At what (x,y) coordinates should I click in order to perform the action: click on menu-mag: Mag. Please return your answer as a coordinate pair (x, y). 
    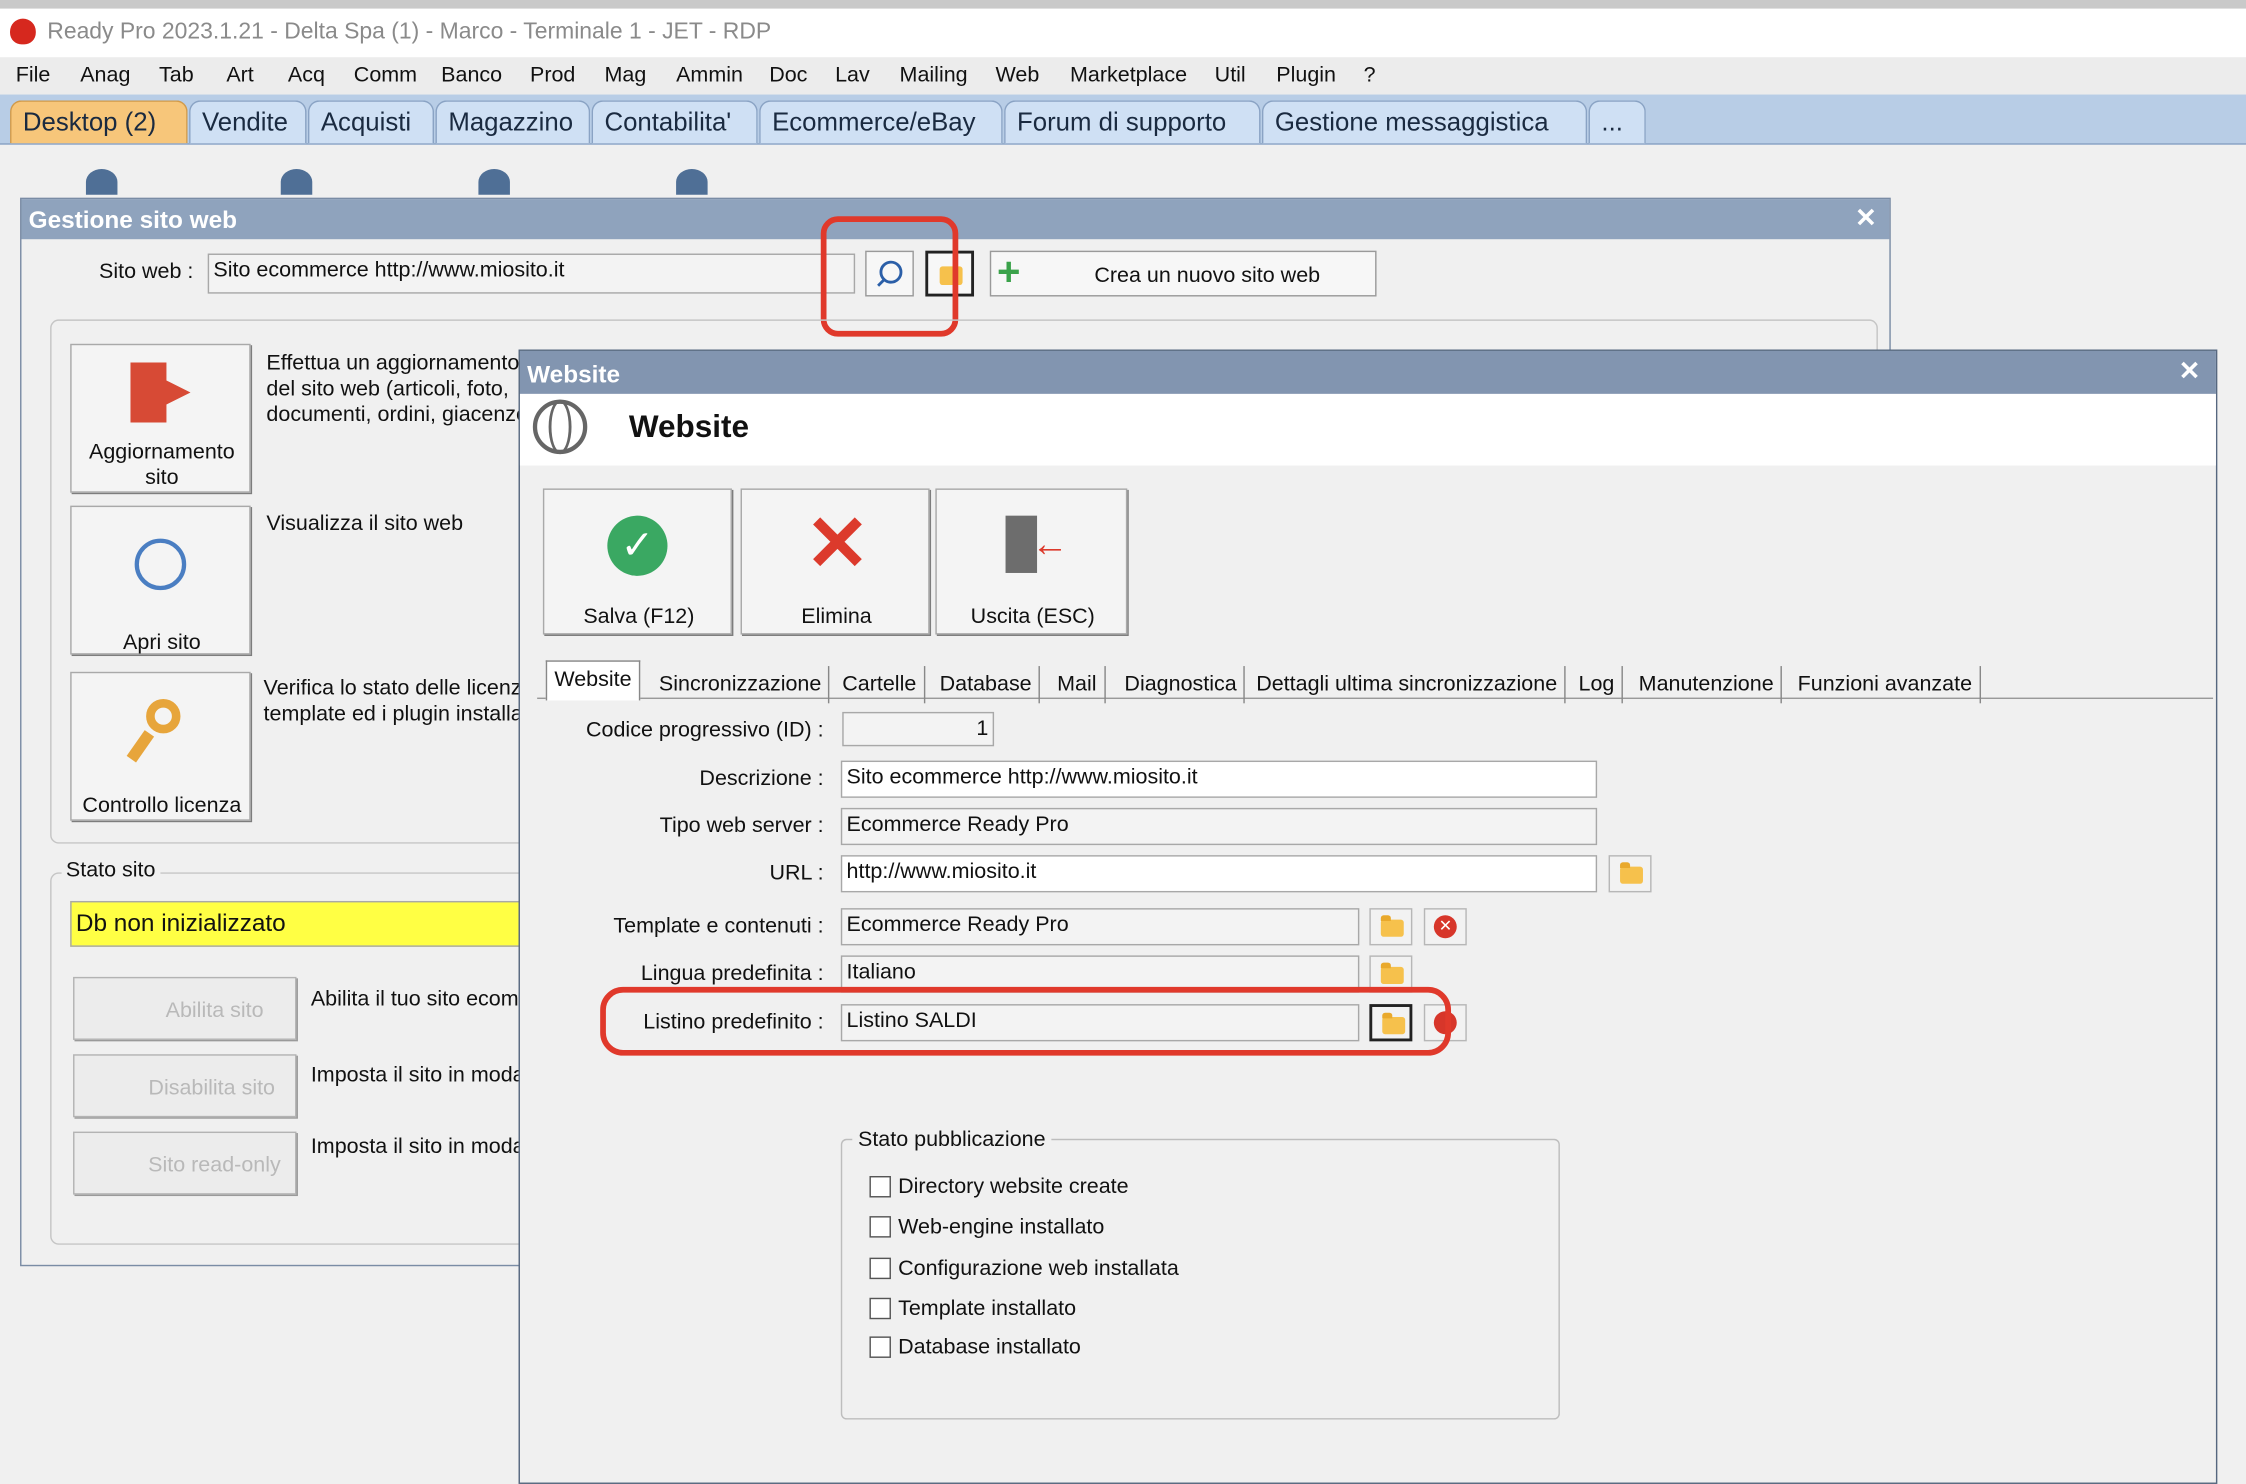
    Looking at the image, I should click on (625, 75).